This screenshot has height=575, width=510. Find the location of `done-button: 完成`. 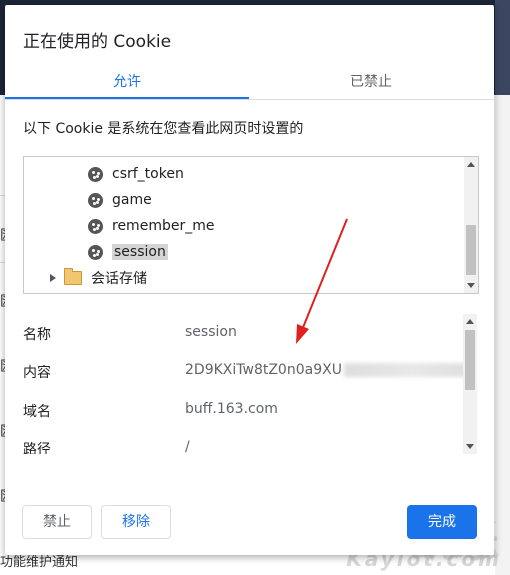

done-button: 完成 is located at coordinates (442, 522).